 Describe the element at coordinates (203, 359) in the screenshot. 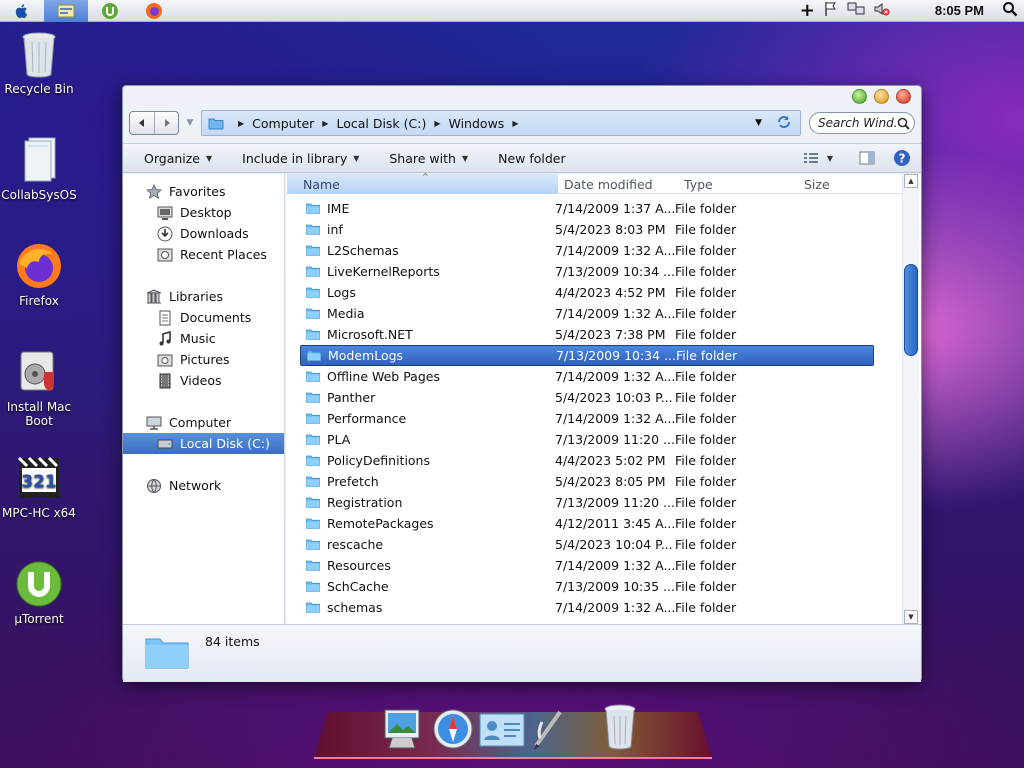

I see `nav-pictures: Pictures` at that location.